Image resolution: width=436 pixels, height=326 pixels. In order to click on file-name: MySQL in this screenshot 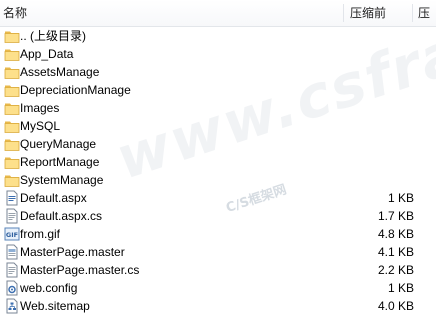, I will do `click(40, 126)`.